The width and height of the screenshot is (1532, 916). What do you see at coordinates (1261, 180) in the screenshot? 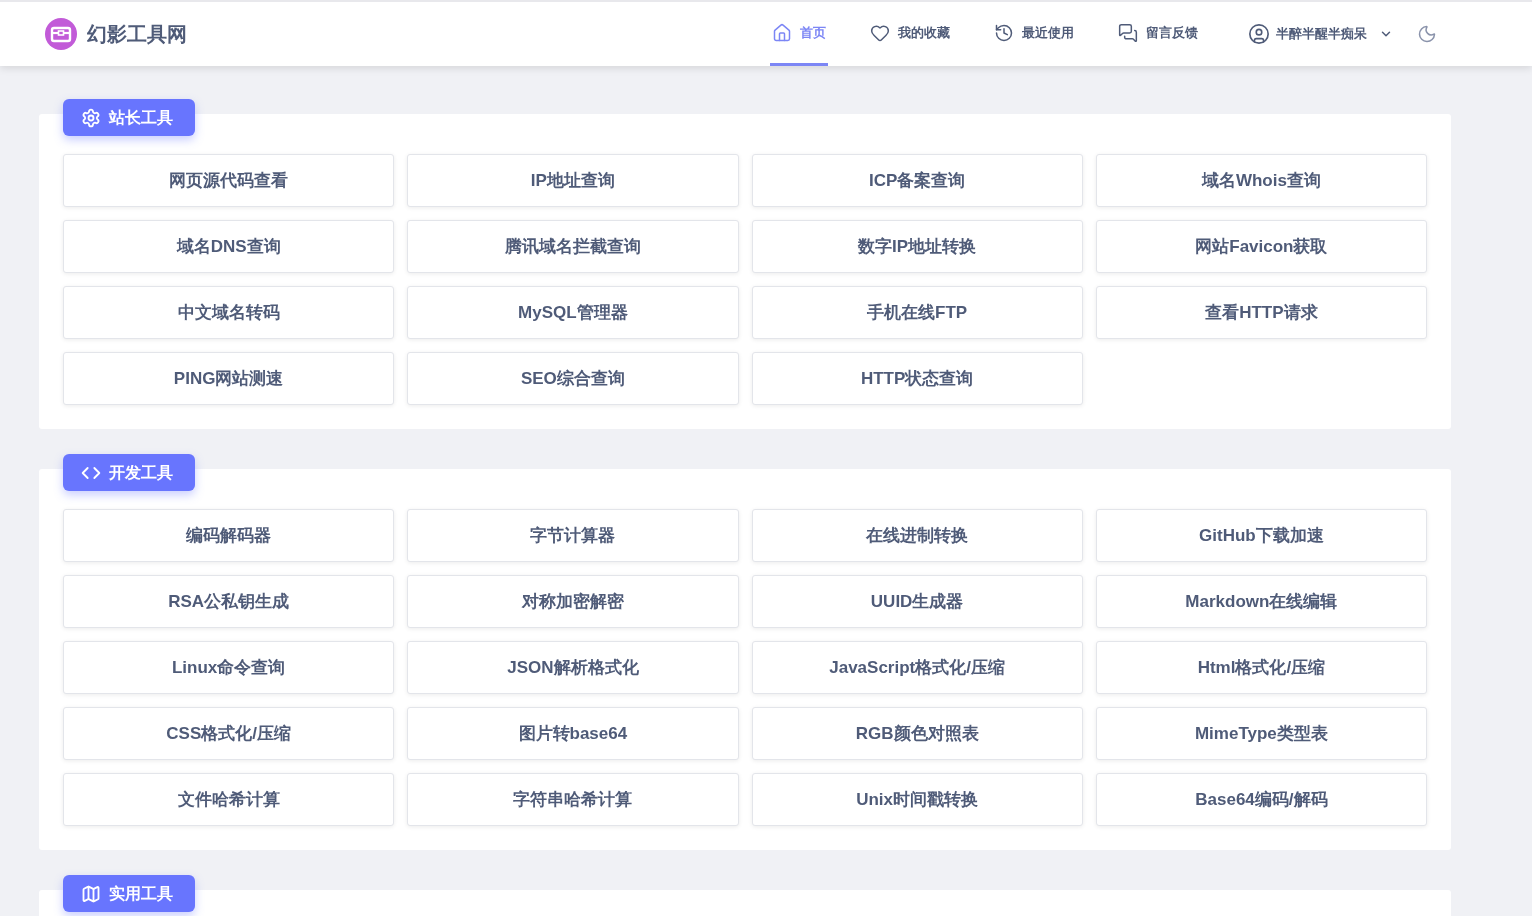
I see `tool-button: 域名Whois查询` at bounding box center [1261, 180].